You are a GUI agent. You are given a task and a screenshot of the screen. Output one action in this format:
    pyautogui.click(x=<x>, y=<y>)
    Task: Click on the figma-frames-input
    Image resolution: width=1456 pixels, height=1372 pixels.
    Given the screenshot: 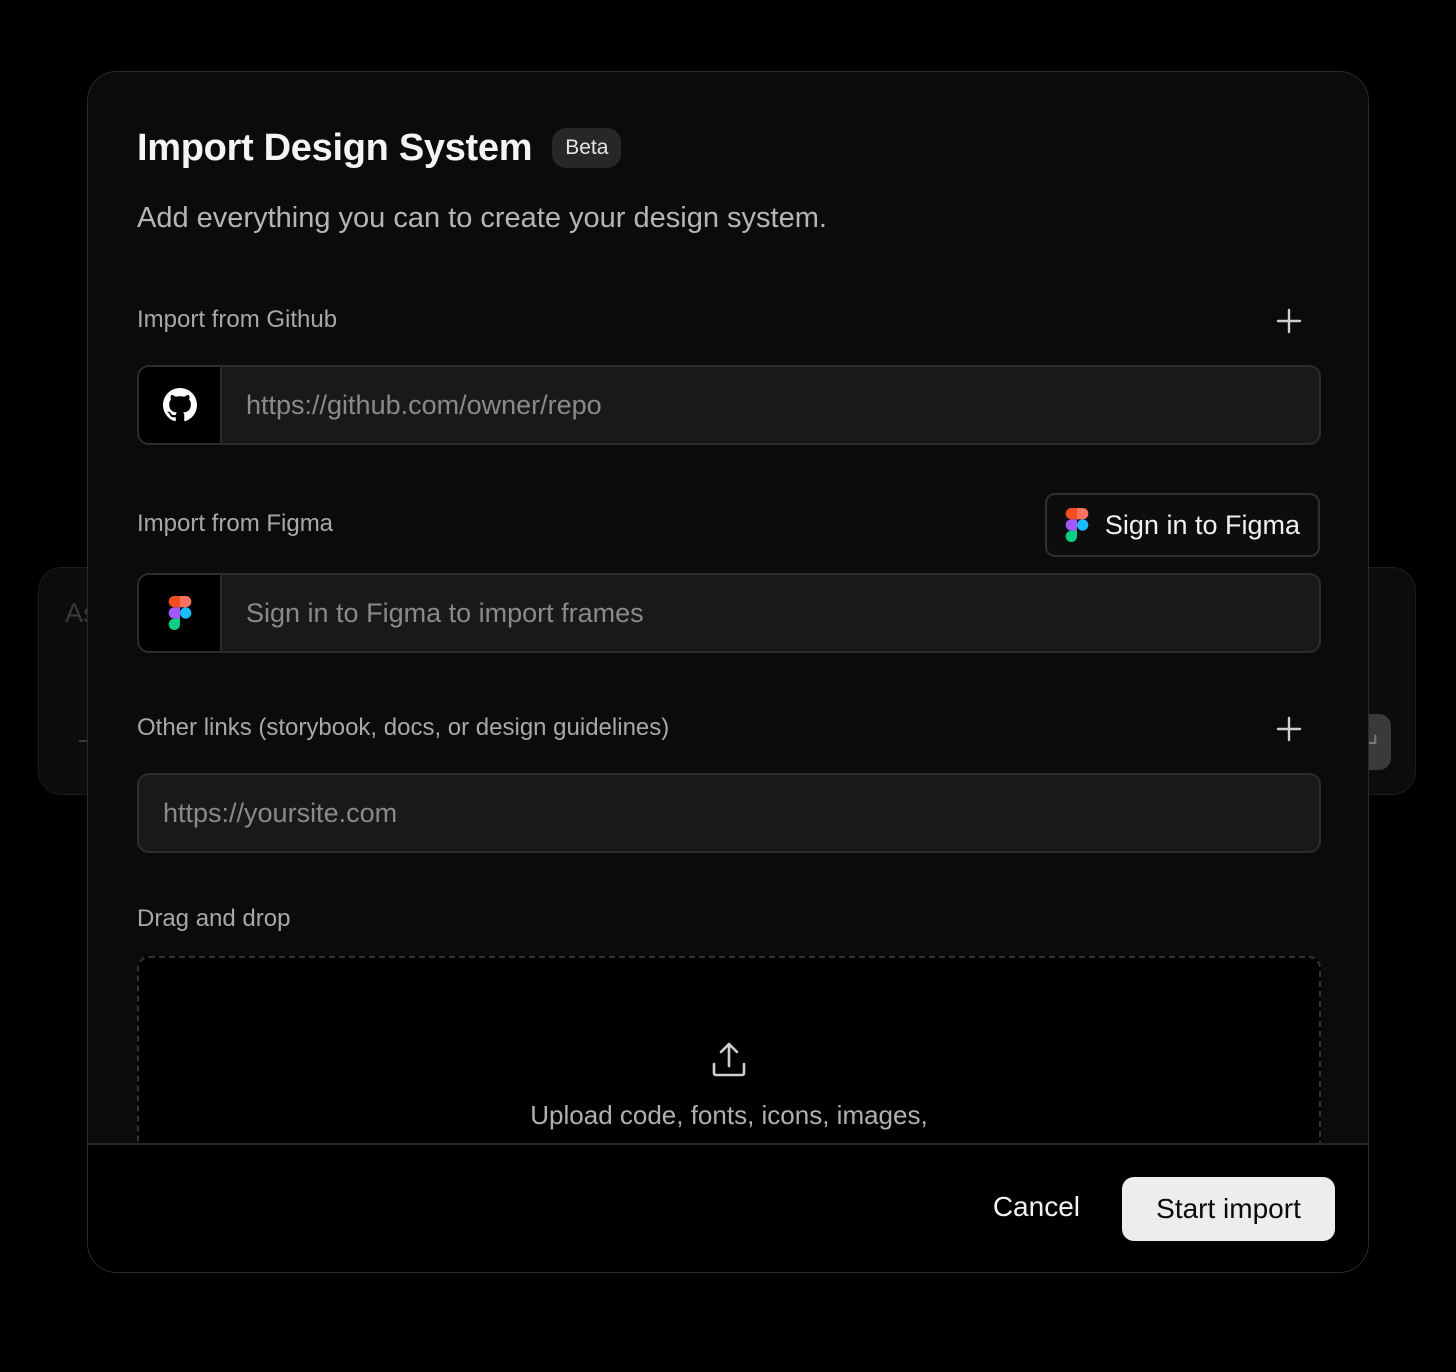 What is the action you would take?
    pyautogui.click(x=770, y=613)
    